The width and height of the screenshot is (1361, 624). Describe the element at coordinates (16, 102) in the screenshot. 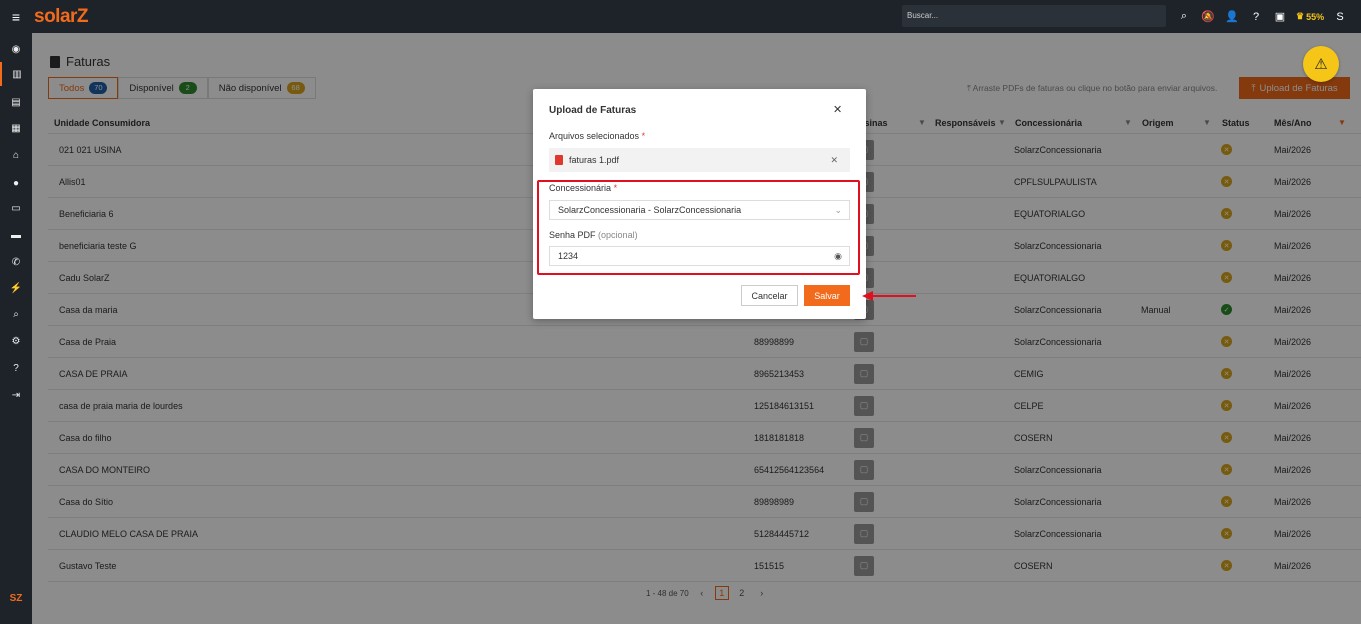

I see `sidebar-document-icon: ▤` at that location.